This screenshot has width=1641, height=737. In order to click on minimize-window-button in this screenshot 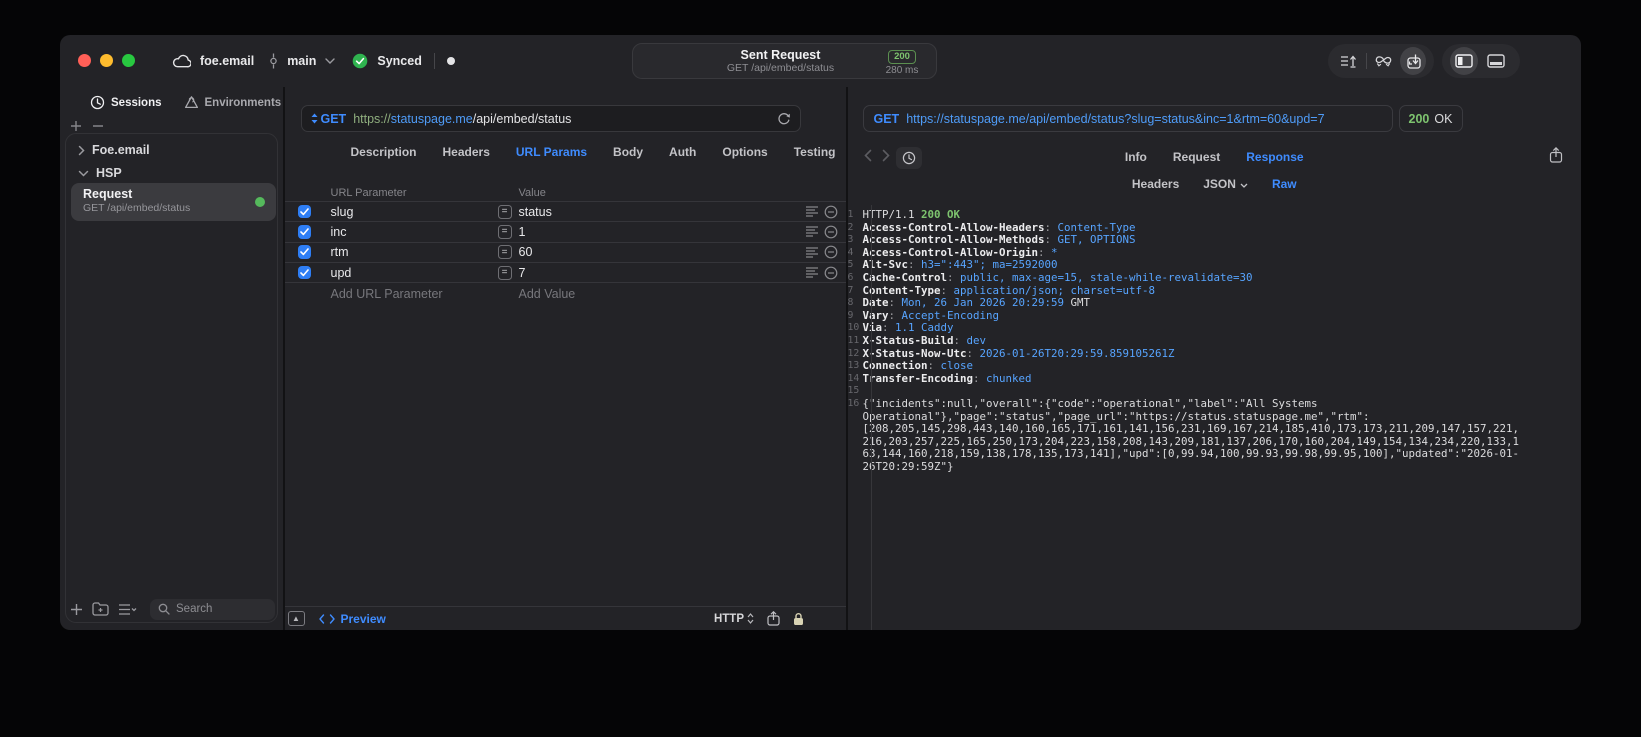, I will do `click(106, 60)`.